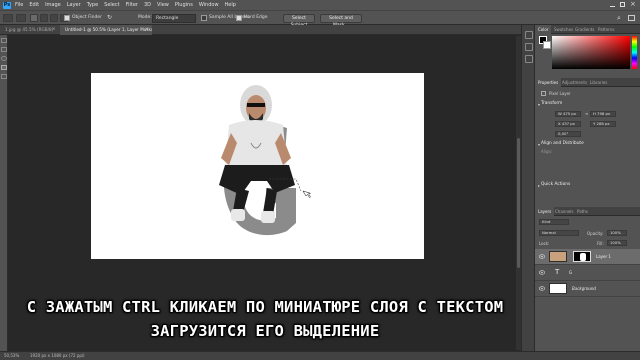 Image resolution: width=640 pixels, height=360 pixels. I want to click on marquee-tool-icon, so click(4, 49).